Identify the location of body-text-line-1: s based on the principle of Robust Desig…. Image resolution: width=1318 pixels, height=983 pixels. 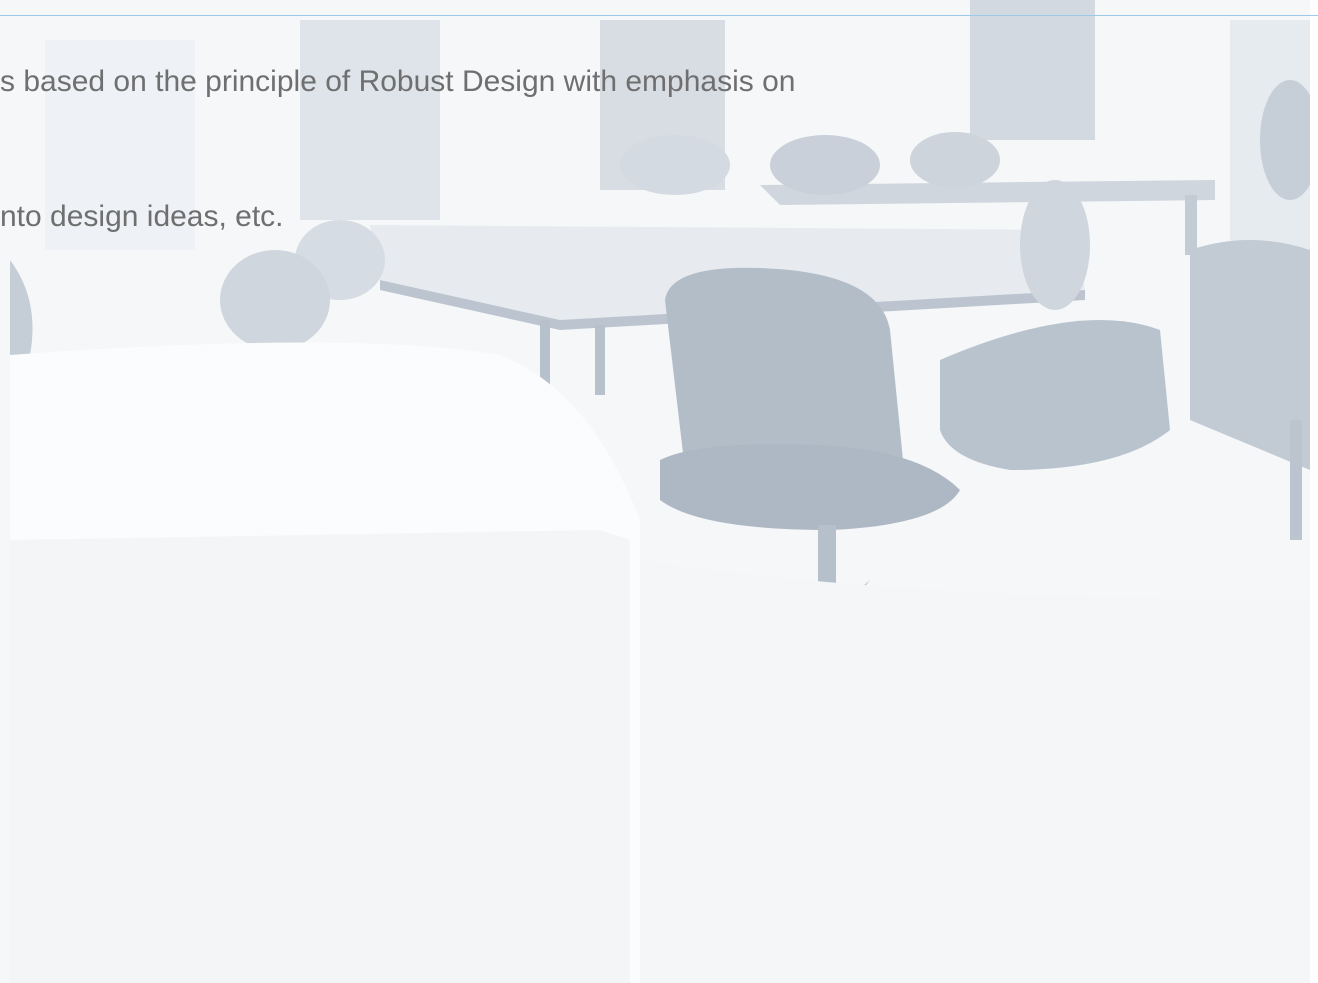
(398, 81).